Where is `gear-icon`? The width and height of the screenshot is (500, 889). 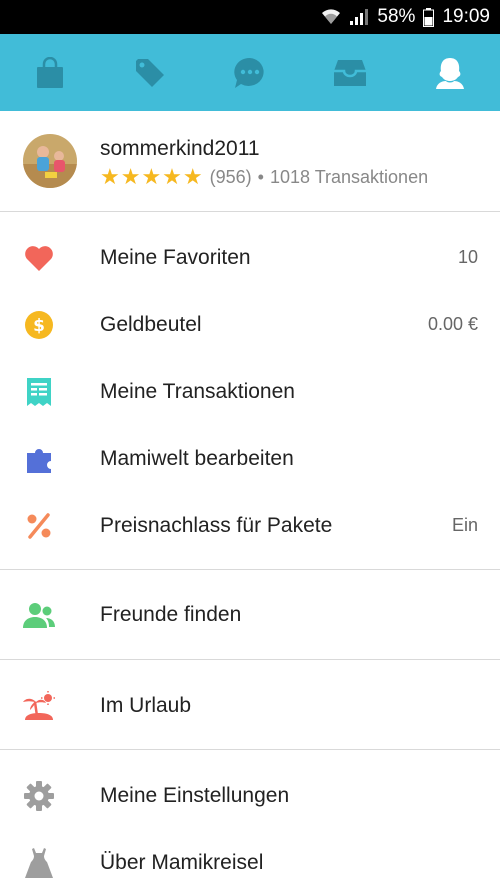 gear-icon is located at coordinates (39, 796).